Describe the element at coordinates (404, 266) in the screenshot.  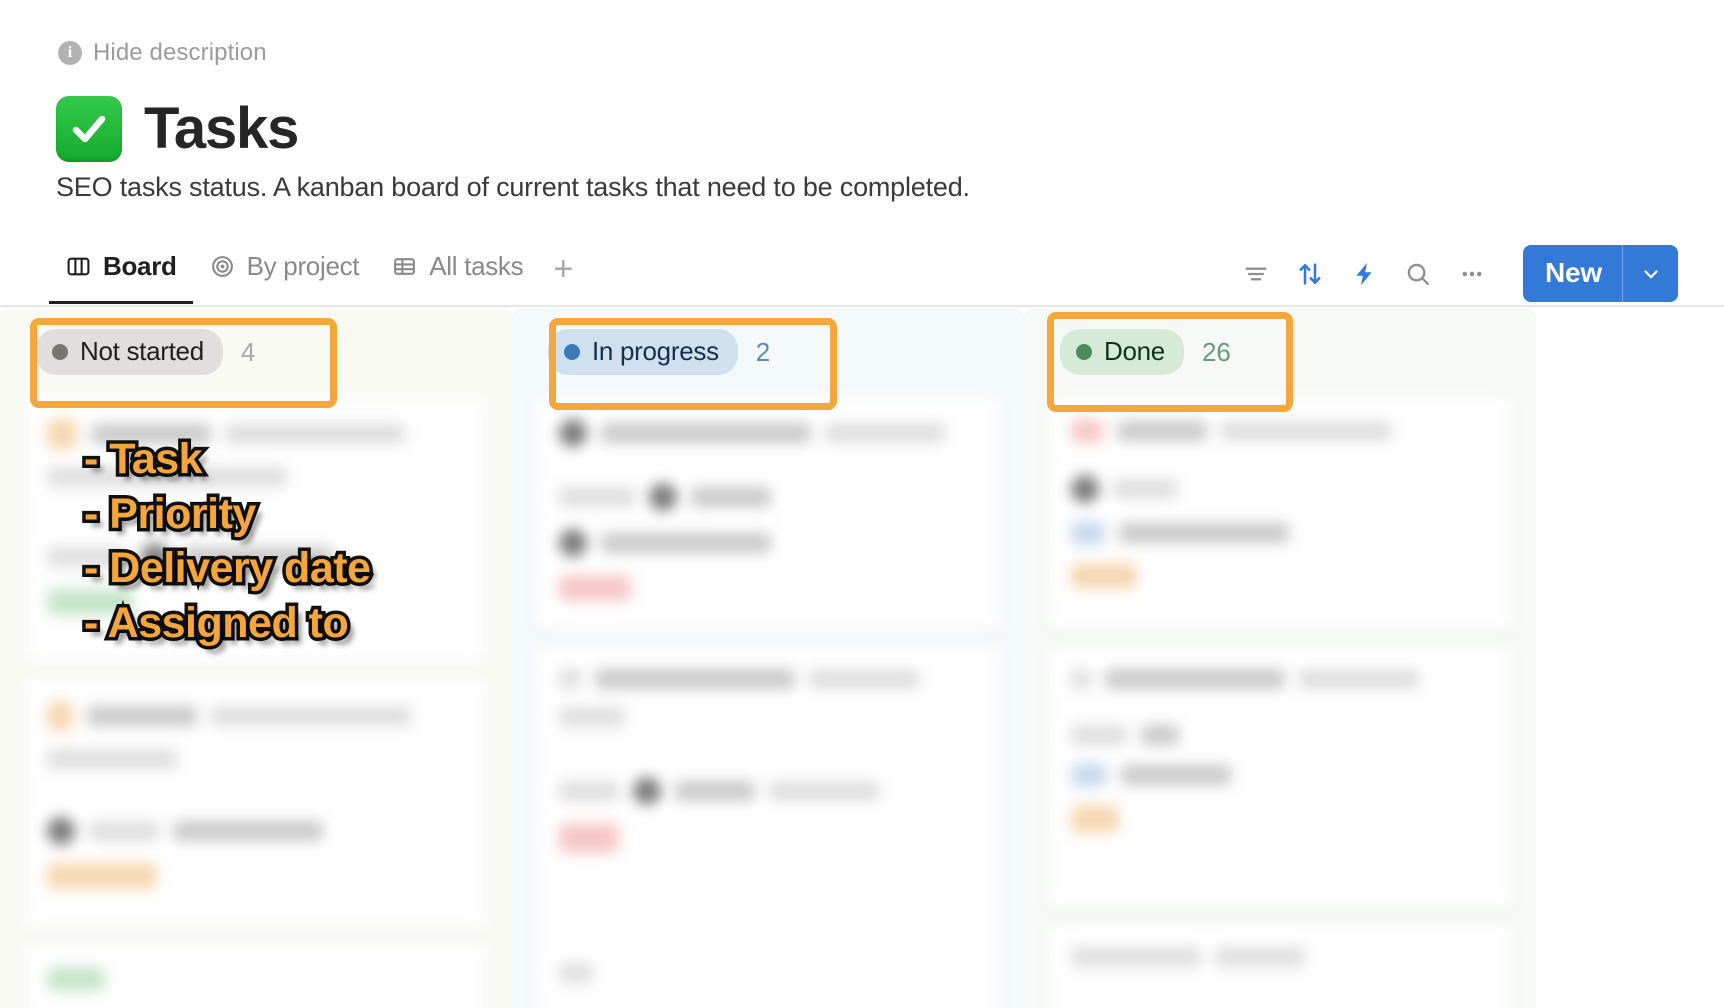
I see `table-icon` at that location.